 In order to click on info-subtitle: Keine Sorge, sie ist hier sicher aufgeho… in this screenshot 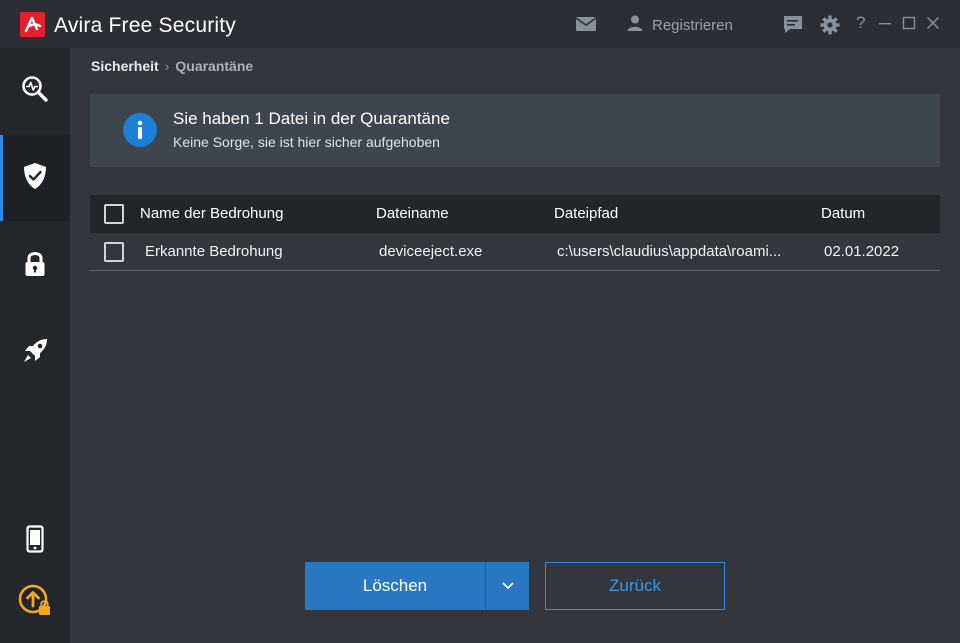, I will do `click(306, 142)`.